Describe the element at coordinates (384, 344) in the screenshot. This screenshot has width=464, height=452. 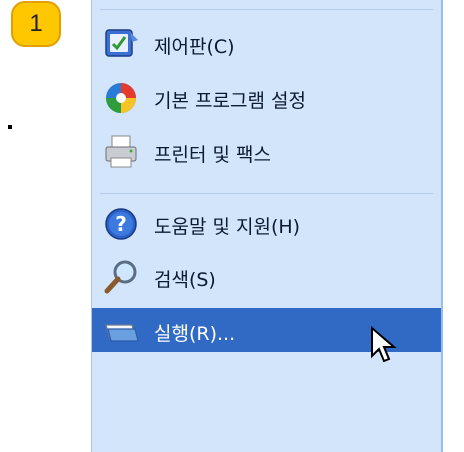
I see `mouse-cursor-icon` at that location.